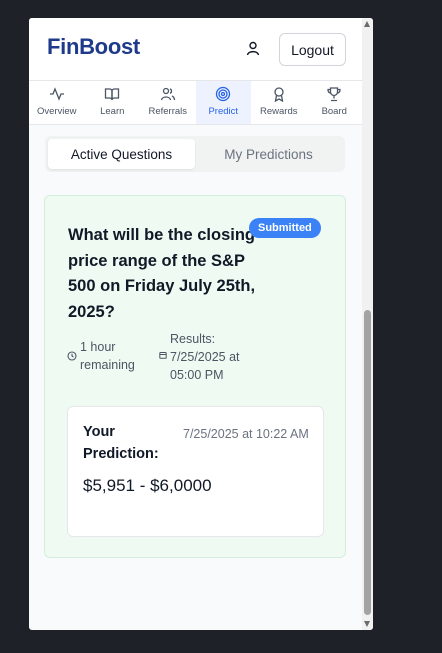 The image size is (442, 653). What do you see at coordinates (334, 111) in the screenshot?
I see `nav-label-board: Board` at bounding box center [334, 111].